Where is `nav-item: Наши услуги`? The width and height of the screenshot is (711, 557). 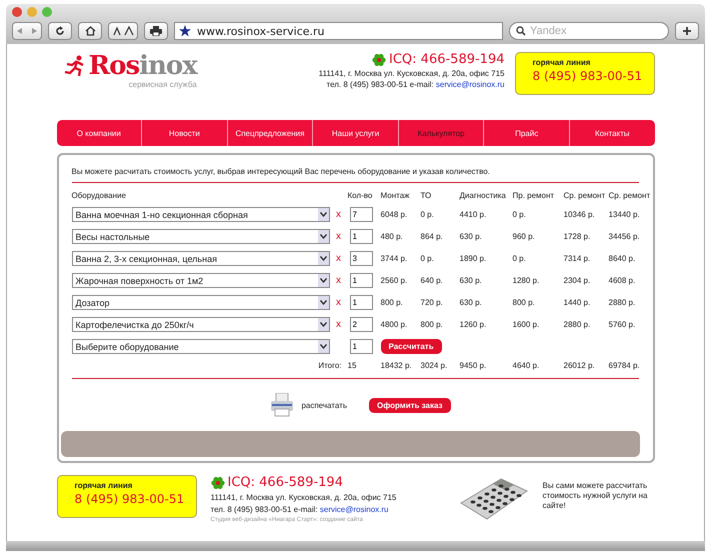 nav-item: Наши услуги is located at coordinates (355, 133).